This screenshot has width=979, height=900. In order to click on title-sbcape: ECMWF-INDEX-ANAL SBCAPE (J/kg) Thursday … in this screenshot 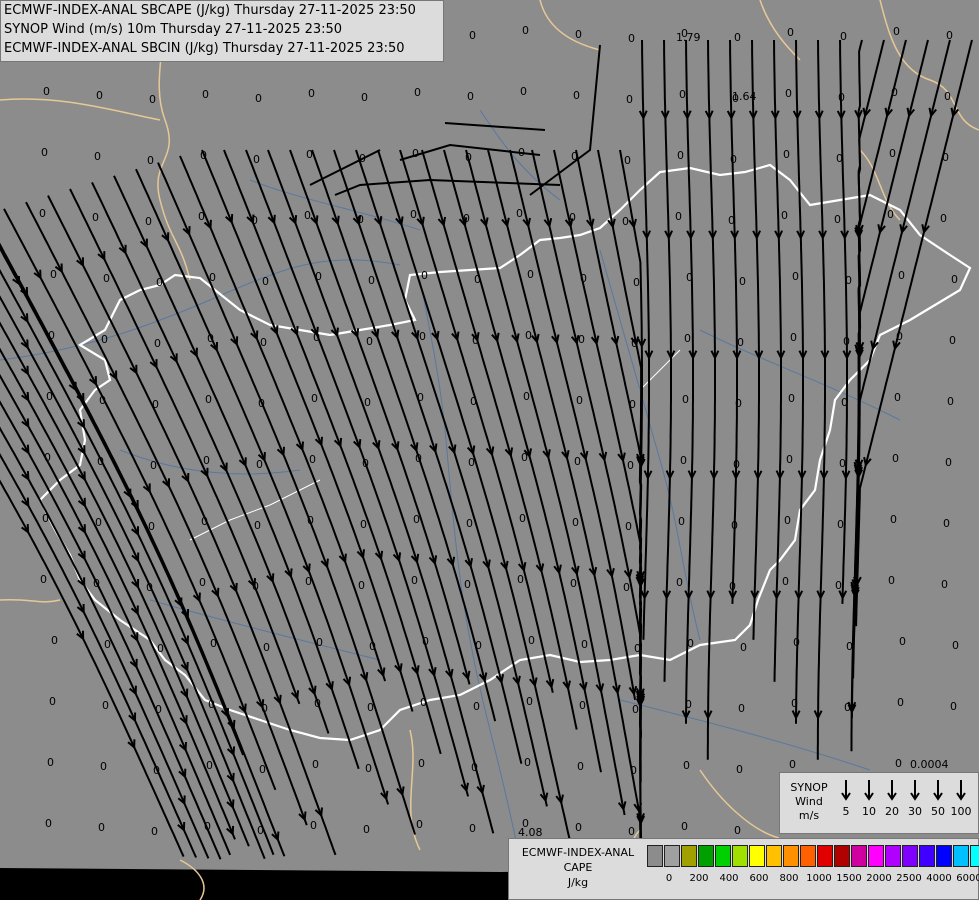, I will do `click(210, 10)`.